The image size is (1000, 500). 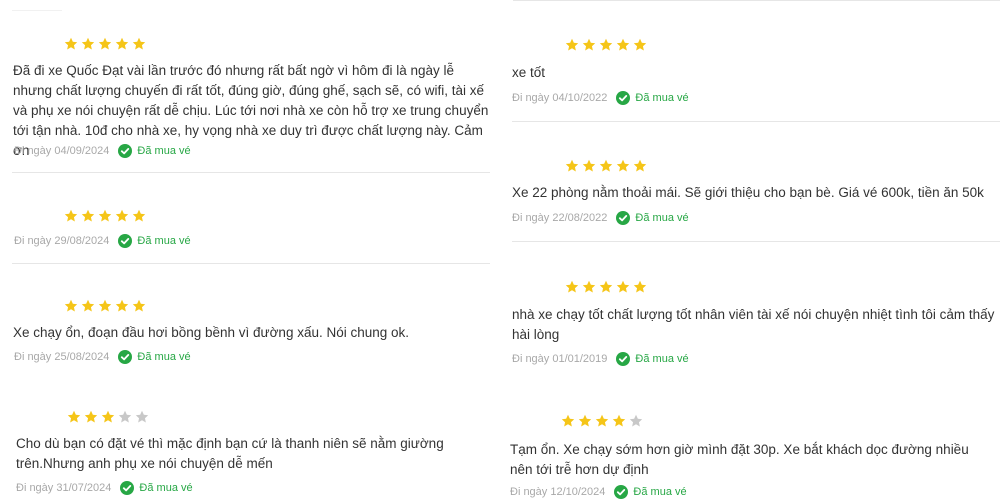 I want to click on review-text: xe tốt, so click(x=529, y=72).